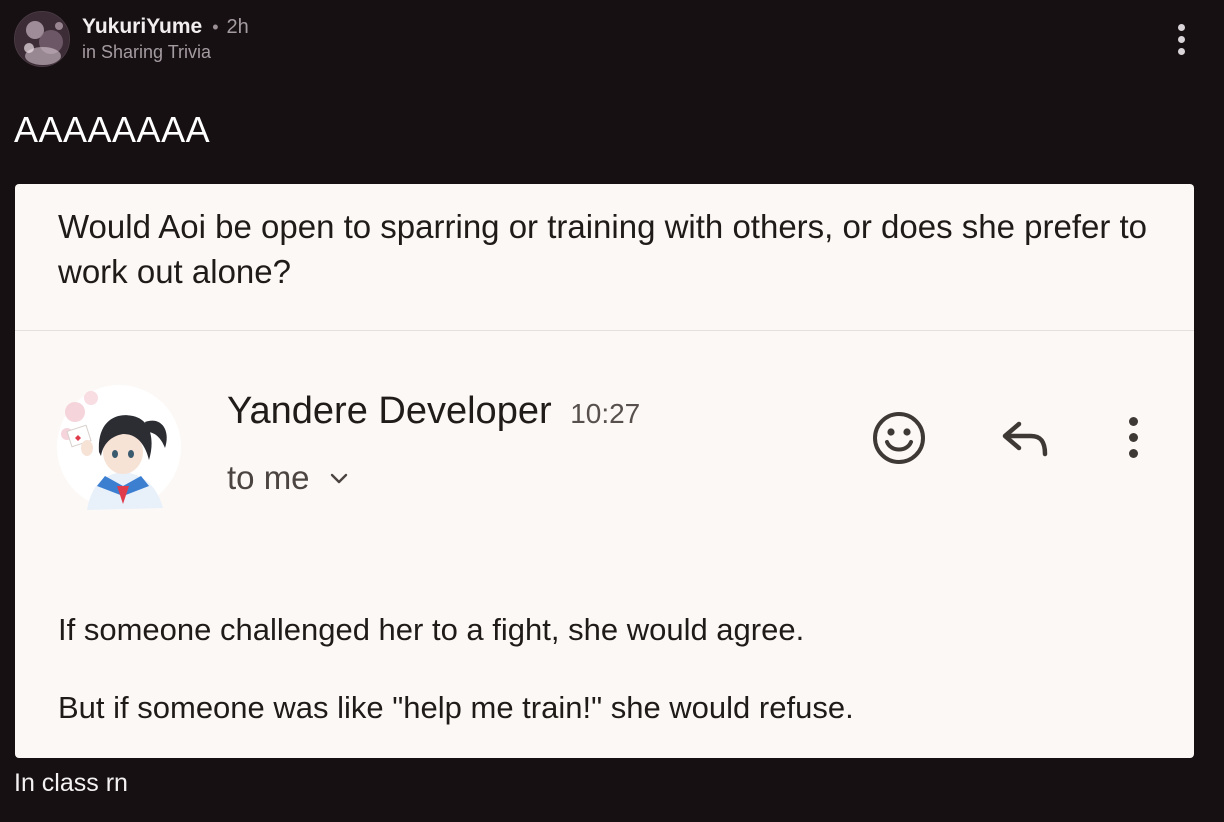 This screenshot has height=822, width=1224. What do you see at coordinates (237, 27) in the screenshot?
I see `post-timestamp: 2h` at bounding box center [237, 27].